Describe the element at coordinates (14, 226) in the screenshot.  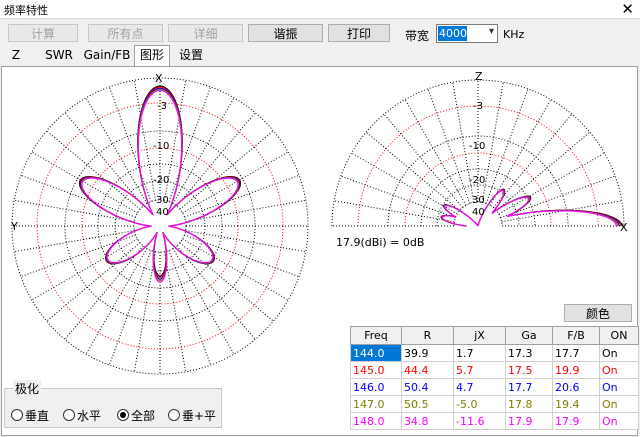
I see `left-axis-left-label: Y` at that location.